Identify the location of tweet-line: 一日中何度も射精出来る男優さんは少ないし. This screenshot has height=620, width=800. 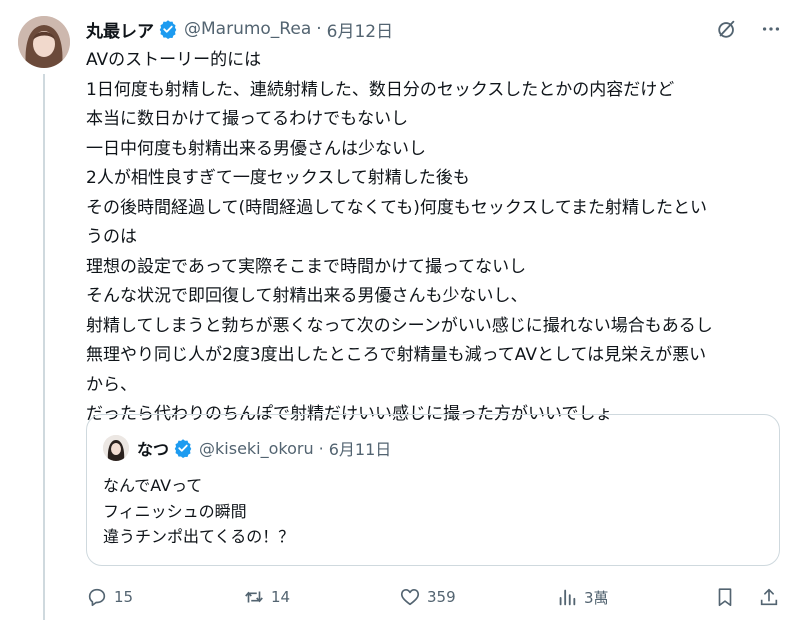
(256, 148).